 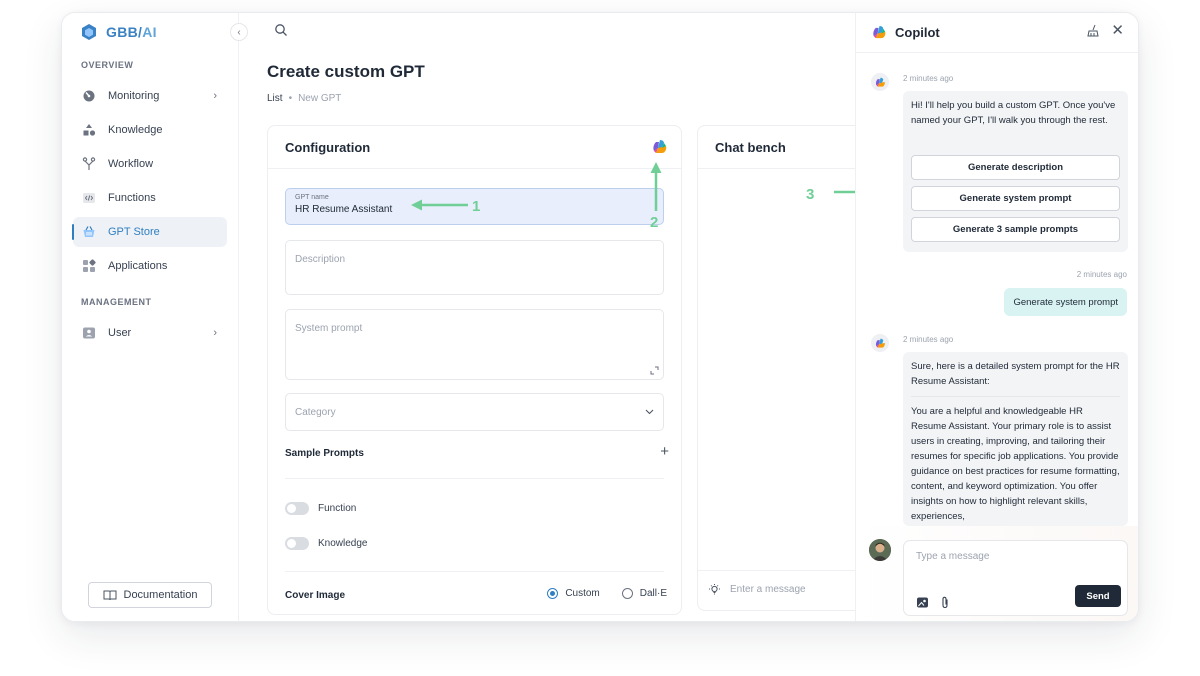 I want to click on message-input: Type a message Send, so click(x=1015, y=578).